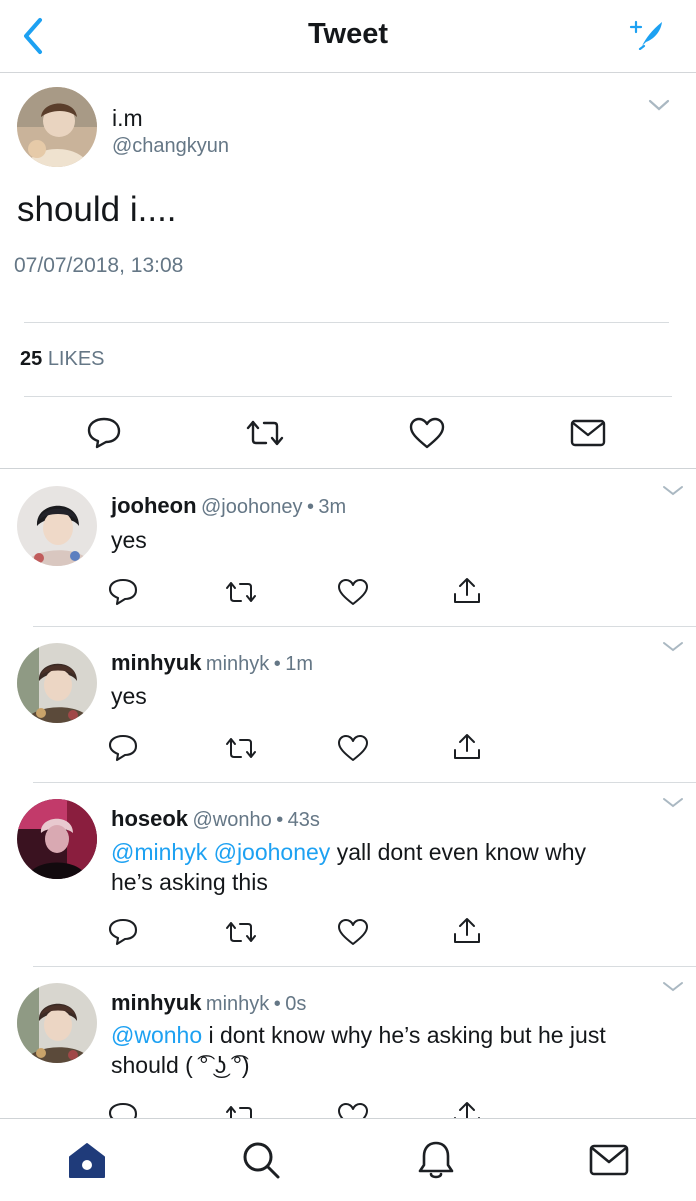 The width and height of the screenshot is (696, 1201). I want to click on likes-count: 25, so click(31, 359).